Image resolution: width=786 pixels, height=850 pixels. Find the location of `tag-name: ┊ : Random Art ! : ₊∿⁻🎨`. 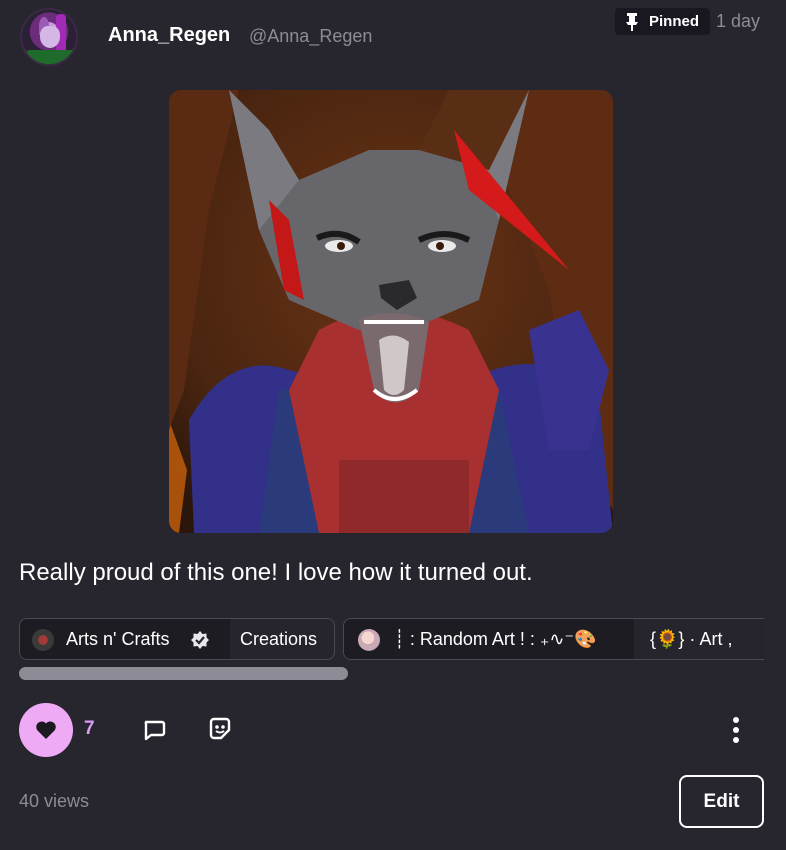

tag-name: ┊ : Random Art ! : ₊∿⁻🎨 is located at coordinates (495, 639).